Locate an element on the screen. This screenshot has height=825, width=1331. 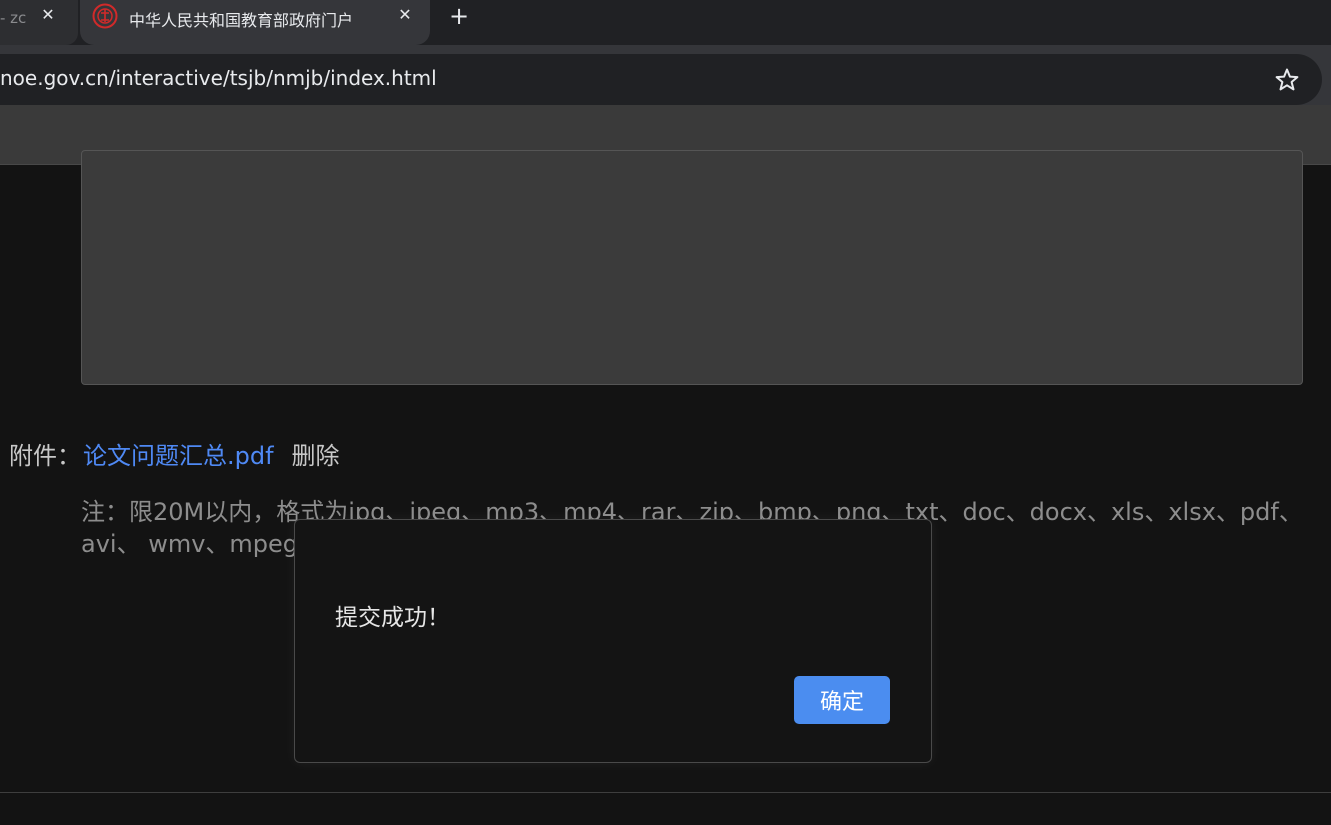
star-icon is located at coordinates (1287, 80).